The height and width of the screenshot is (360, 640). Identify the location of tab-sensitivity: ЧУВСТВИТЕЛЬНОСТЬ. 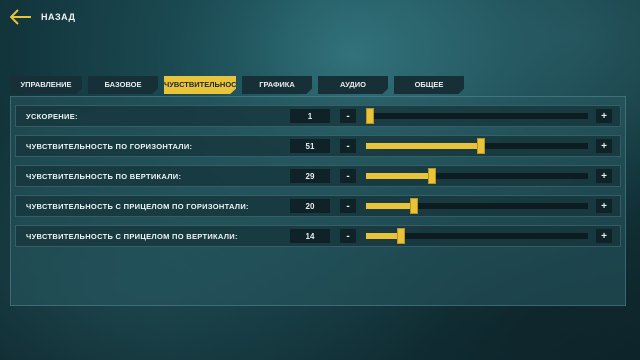
(200, 85).